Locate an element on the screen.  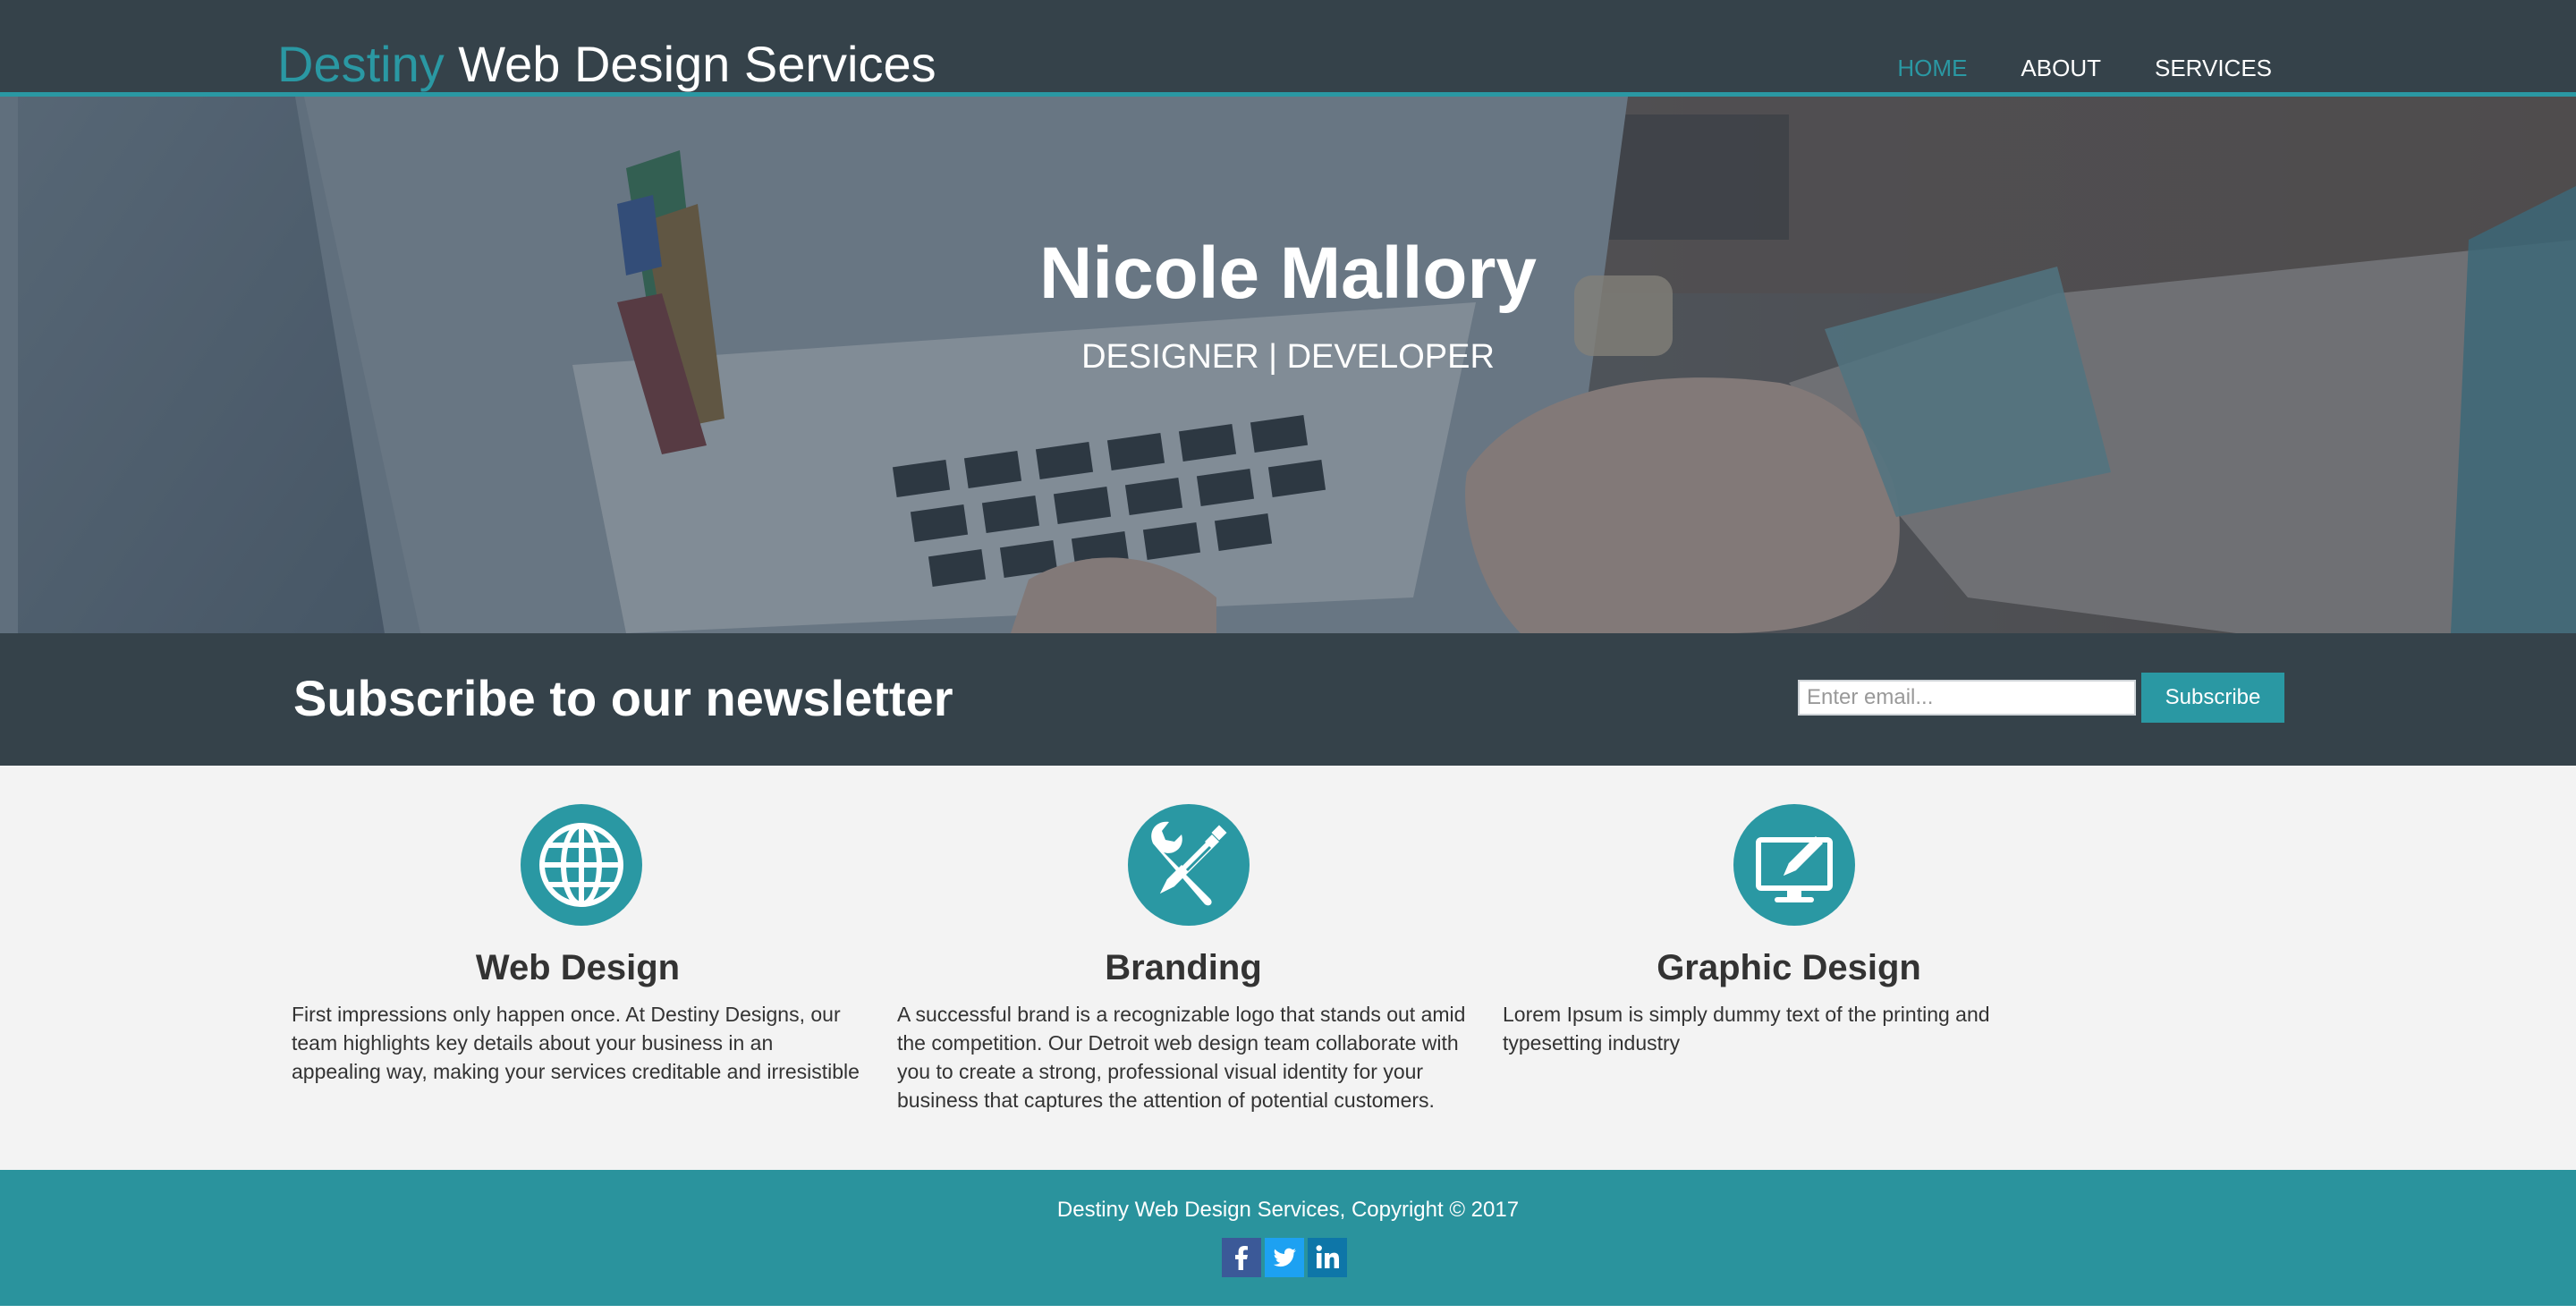
logo-highlight: Destiny is located at coordinates (361, 64).